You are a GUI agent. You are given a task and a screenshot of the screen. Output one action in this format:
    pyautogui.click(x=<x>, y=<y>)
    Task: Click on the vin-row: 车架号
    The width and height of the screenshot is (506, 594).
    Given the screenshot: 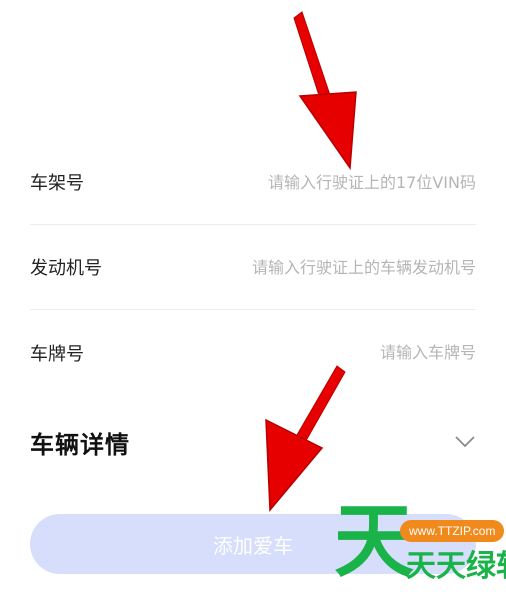 What is the action you would take?
    pyautogui.click(x=253, y=182)
    